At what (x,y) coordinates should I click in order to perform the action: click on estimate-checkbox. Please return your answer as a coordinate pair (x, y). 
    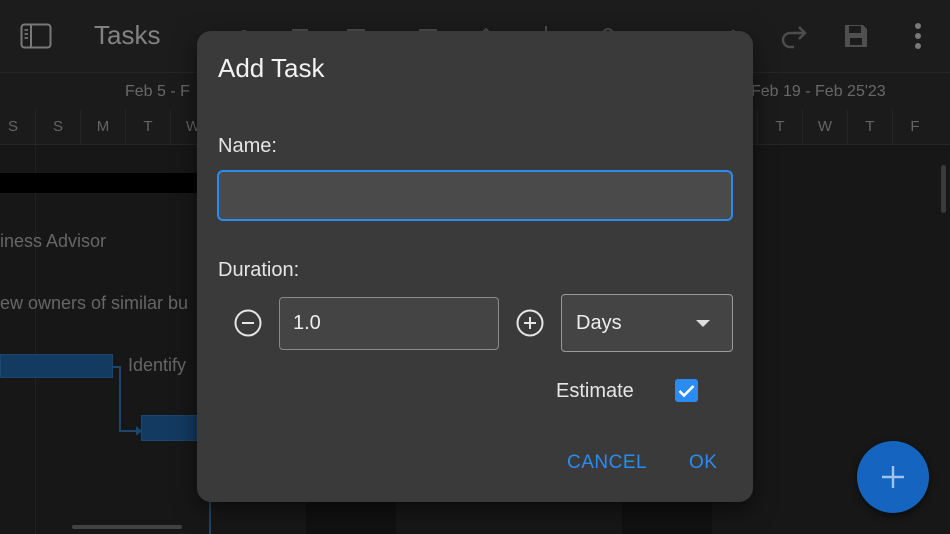
    Looking at the image, I should click on (686, 390).